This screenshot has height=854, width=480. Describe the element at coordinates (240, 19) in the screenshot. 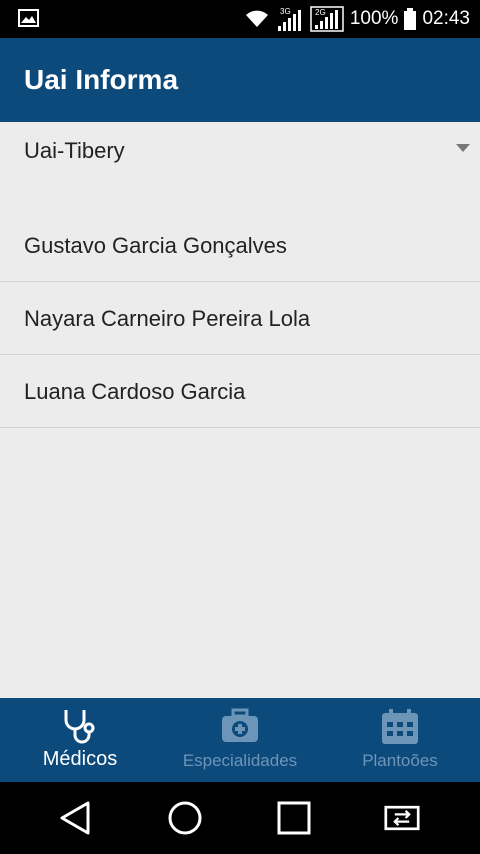

I see `status-bar: 3G 2G 100% 02:43` at that location.